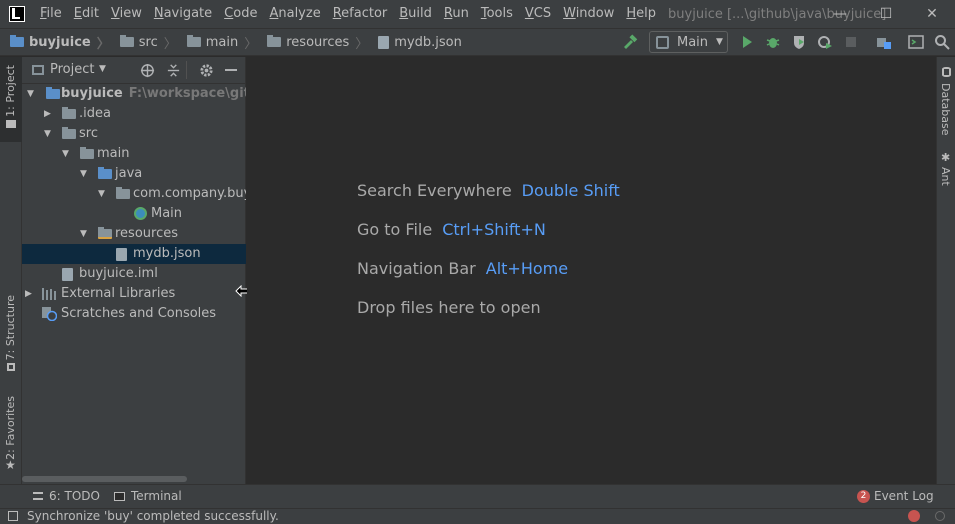  What do you see at coordinates (11, 434) in the screenshot?
I see `tab-favorites: 2: Favorites ★` at bounding box center [11, 434].